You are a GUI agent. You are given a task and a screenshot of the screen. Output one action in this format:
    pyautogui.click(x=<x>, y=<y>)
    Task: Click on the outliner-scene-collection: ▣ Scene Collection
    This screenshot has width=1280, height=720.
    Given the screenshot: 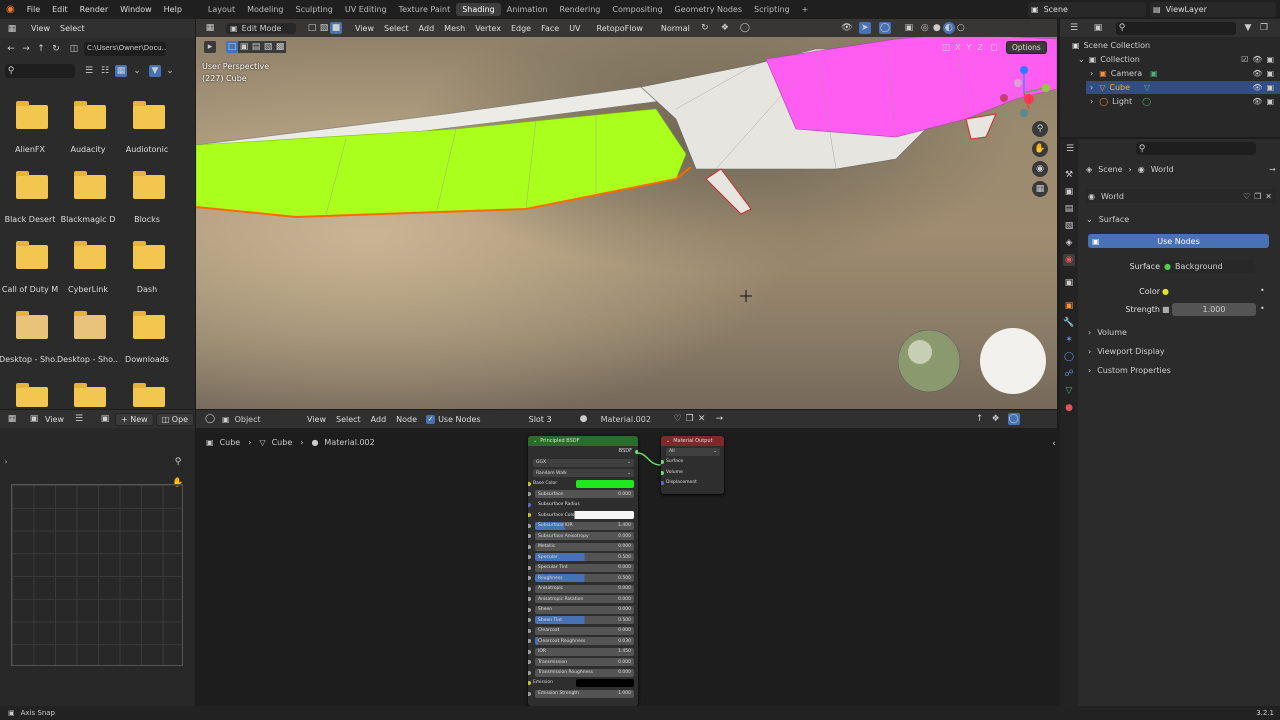 What is the action you would take?
    pyautogui.click(x=1111, y=45)
    